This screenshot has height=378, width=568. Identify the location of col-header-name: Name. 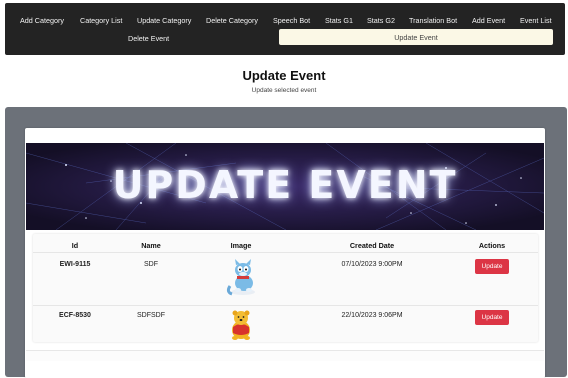
(151, 245).